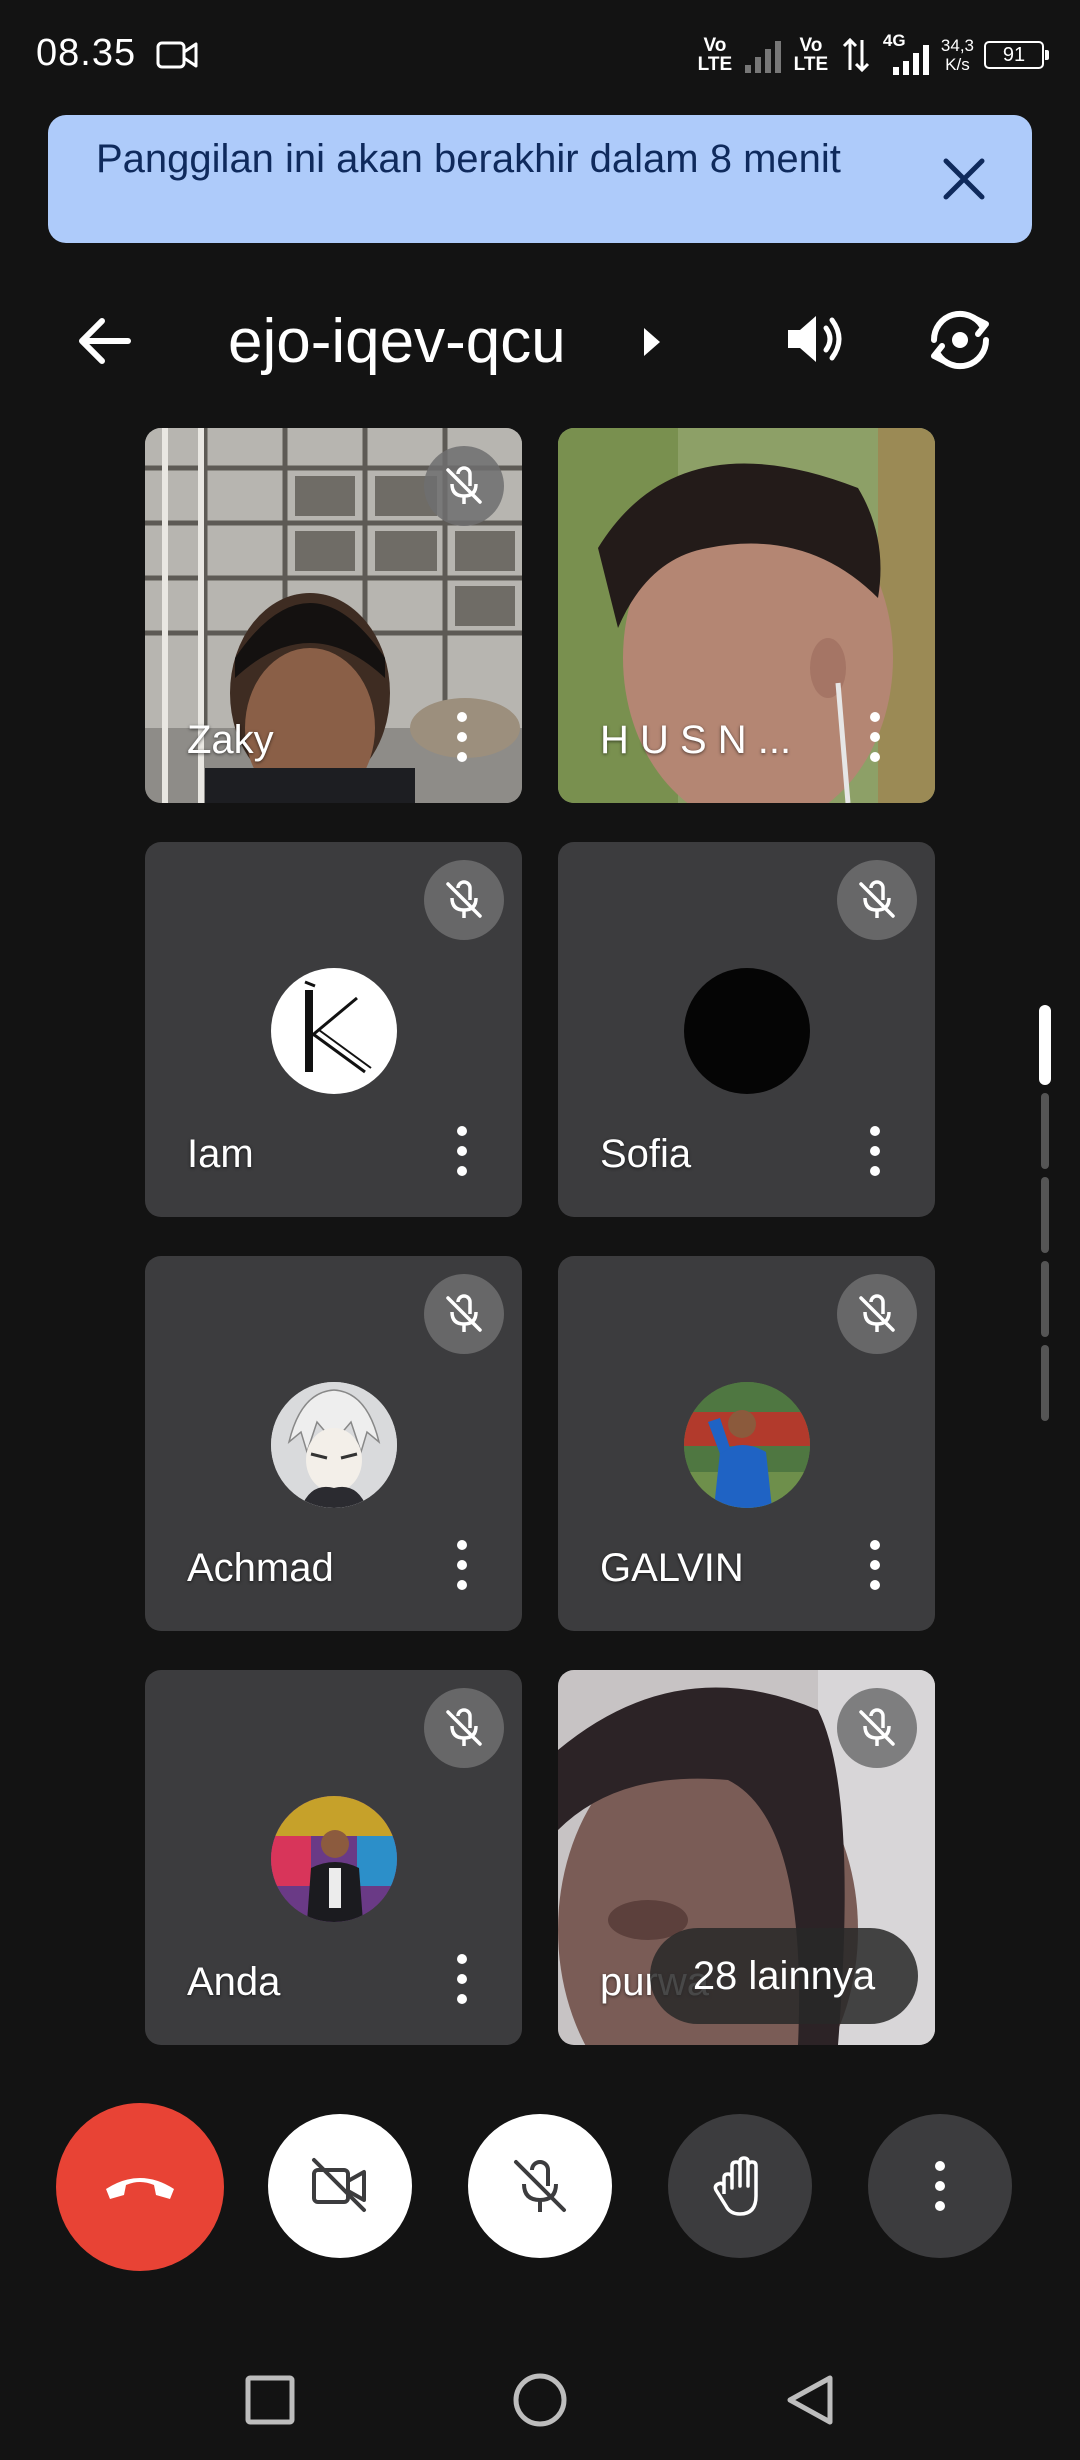  Describe the element at coordinates (177, 55) in the screenshot. I see `screen-record-icon` at that location.